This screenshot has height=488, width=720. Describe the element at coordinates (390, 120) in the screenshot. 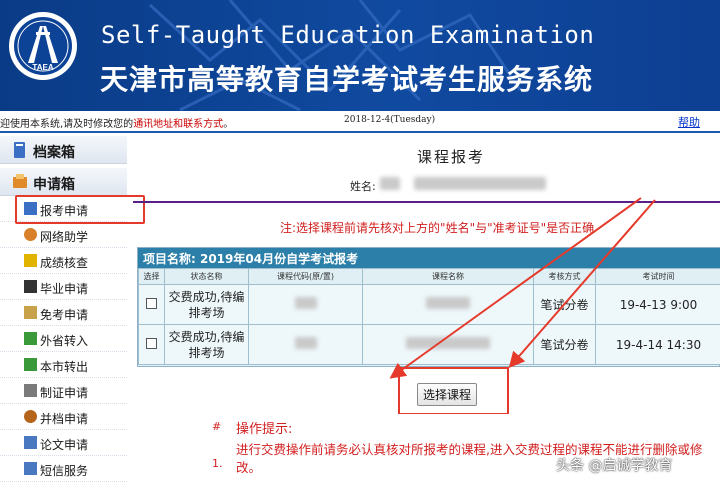

I see `current-date: 2018-12-4(Tuesday)` at that location.